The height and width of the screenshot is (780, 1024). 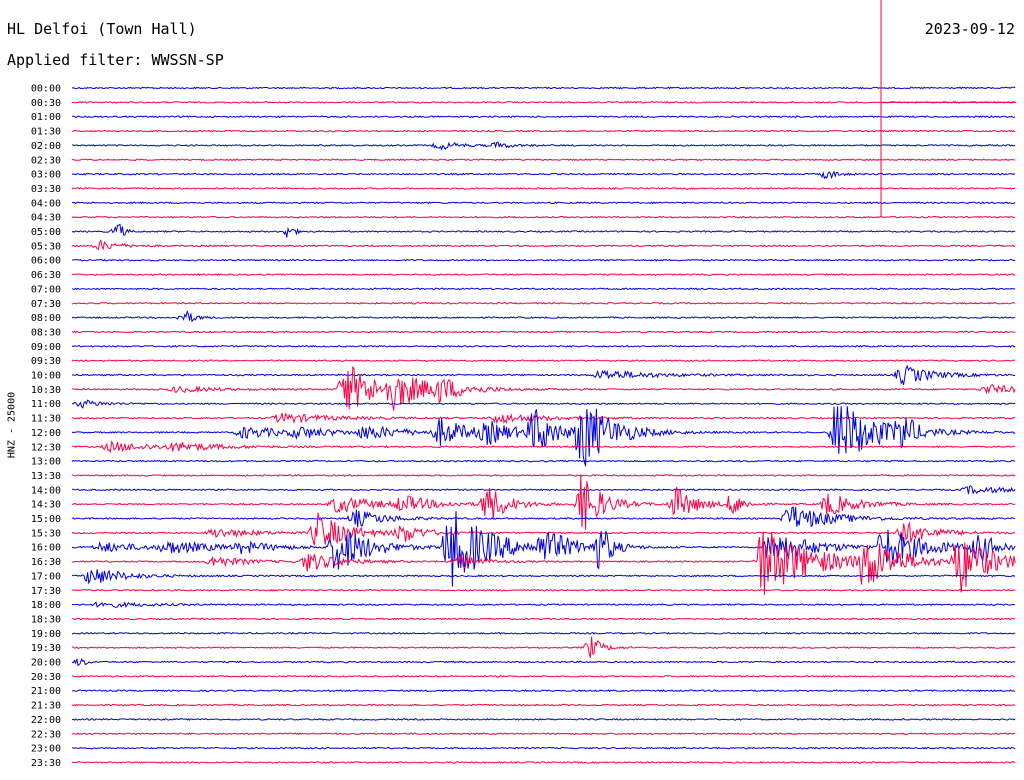 I want to click on row-label: 15:00, so click(x=46, y=519).